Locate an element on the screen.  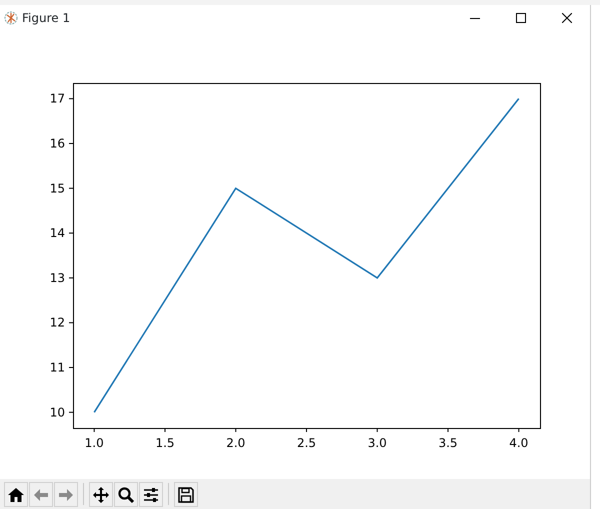
app-icon is located at coordinates (11, 17).